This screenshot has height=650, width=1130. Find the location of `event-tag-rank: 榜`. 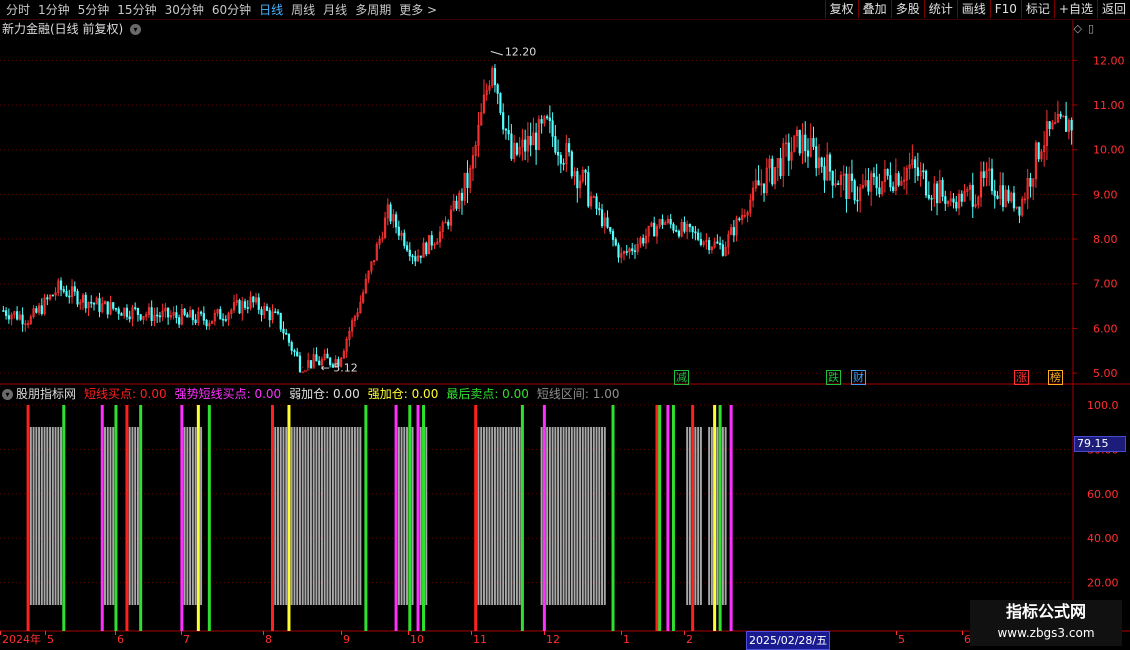

event-tag-rank: 榜 is located at coordinates (1055, 377).